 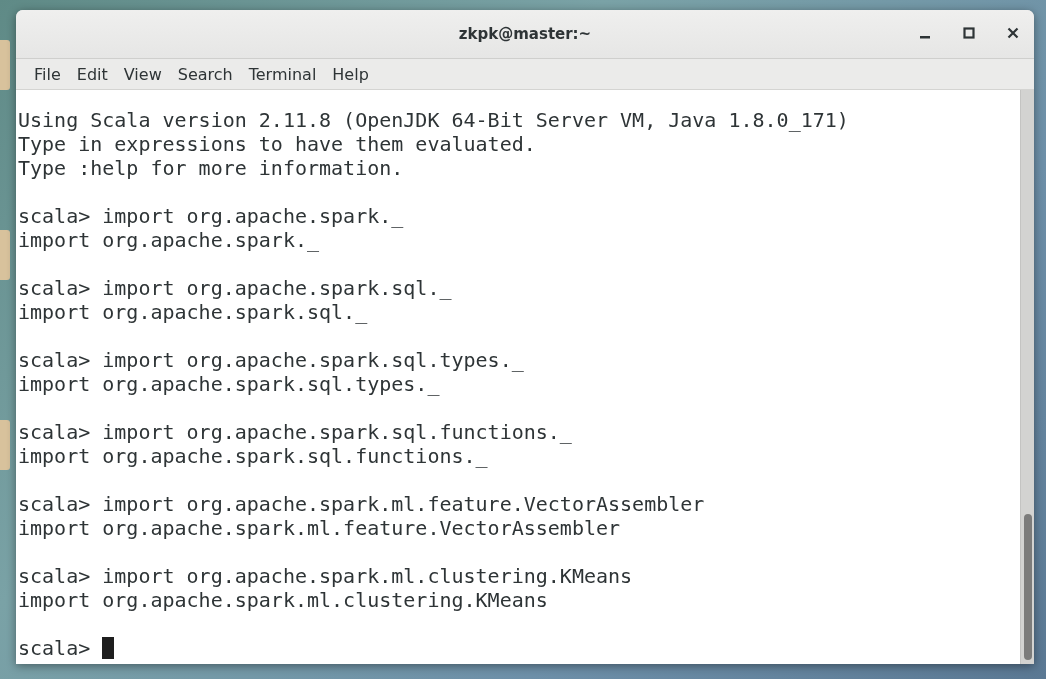 What do you see at coordinates (525, 34) in the screenshot?
I see `window-title: zkpk@master:~` at bounding box center [525, 34].